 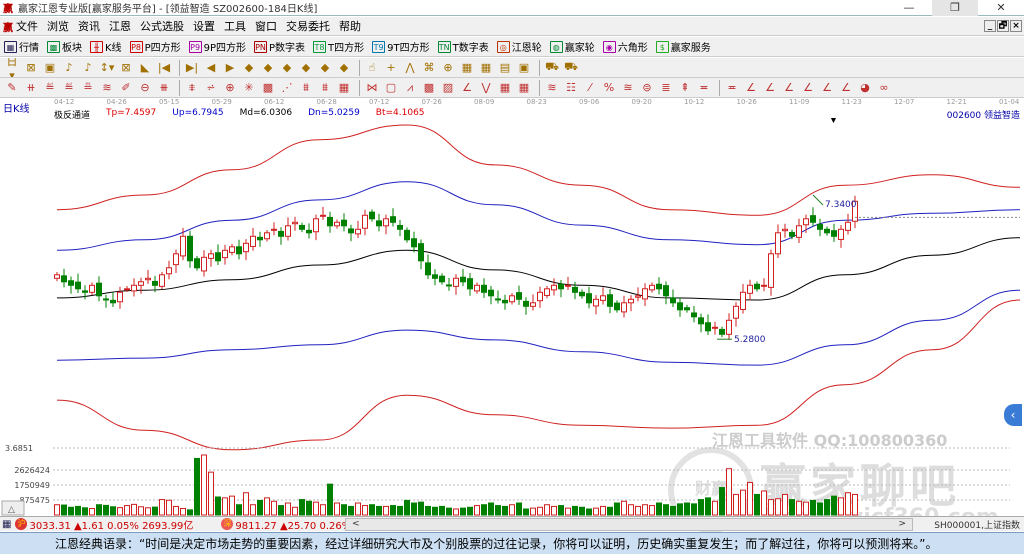 I want to click on scroll-left-button: <, so click(x=356, y=524).